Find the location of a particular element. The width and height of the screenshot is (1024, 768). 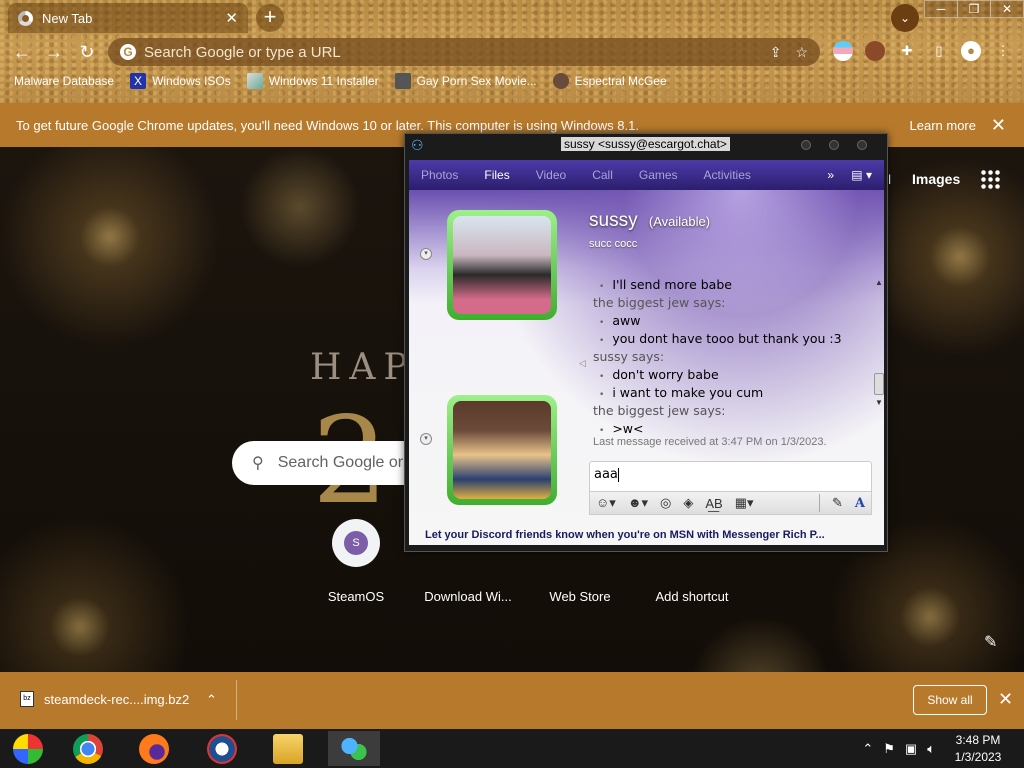

chrome-menu-icon: ⋮ is located at coordinates (1003, 51).